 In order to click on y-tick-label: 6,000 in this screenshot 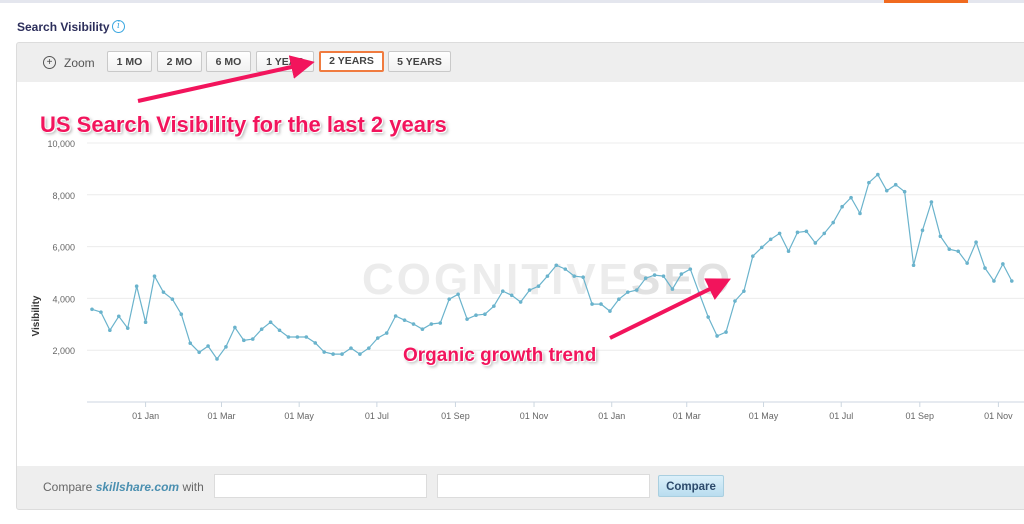, I will do `click(63, 248)`.